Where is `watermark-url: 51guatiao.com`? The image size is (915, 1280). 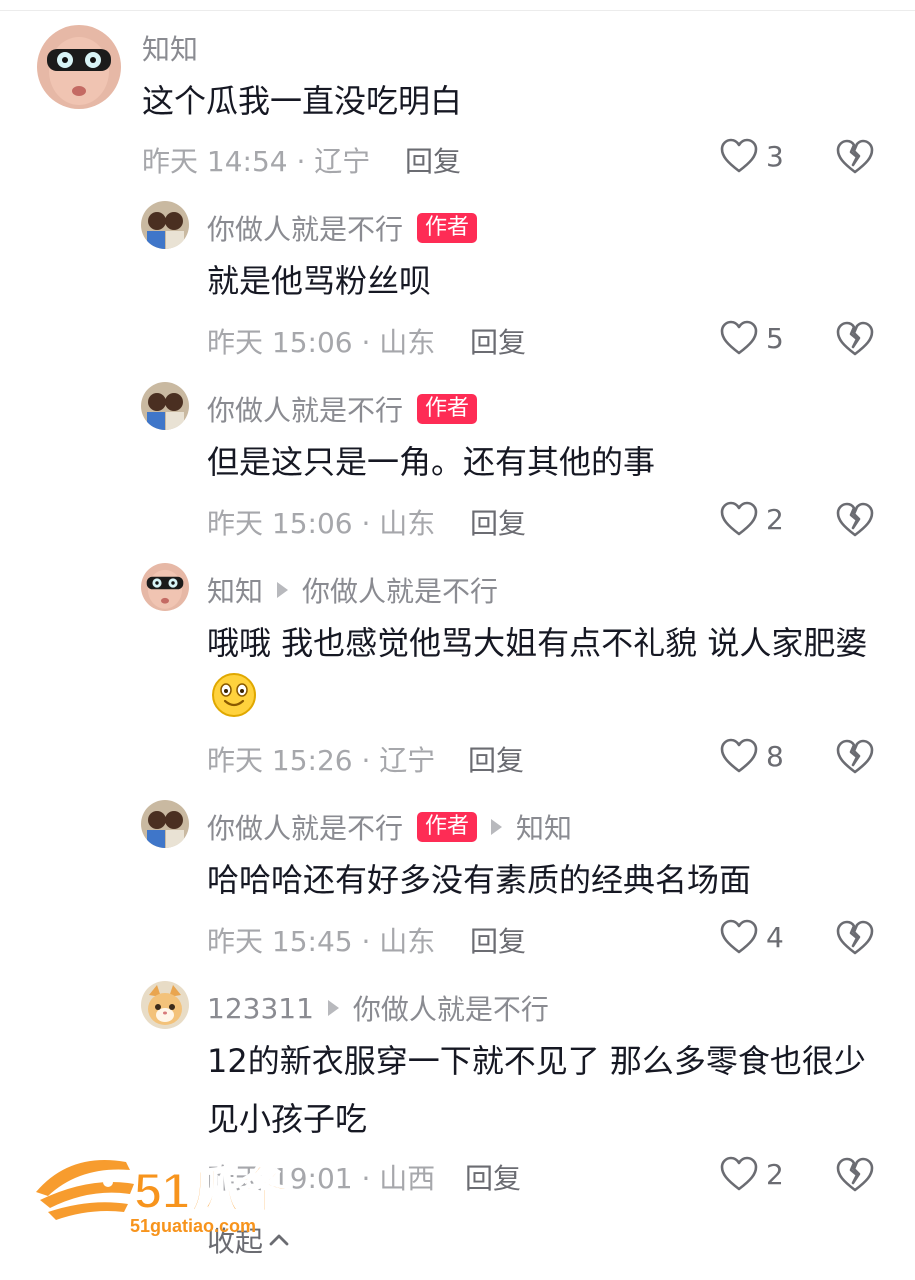
watermark-url: 51guatiao.com is located at coordinates (193, 1226).